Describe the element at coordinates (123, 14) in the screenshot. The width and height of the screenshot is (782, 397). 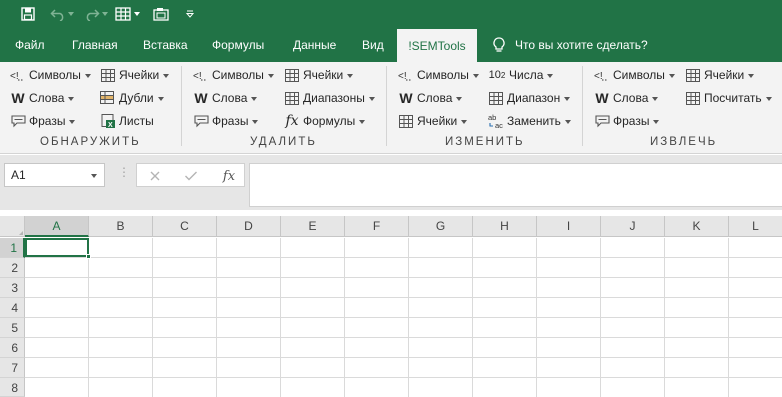
I see `table-icon` at that location.